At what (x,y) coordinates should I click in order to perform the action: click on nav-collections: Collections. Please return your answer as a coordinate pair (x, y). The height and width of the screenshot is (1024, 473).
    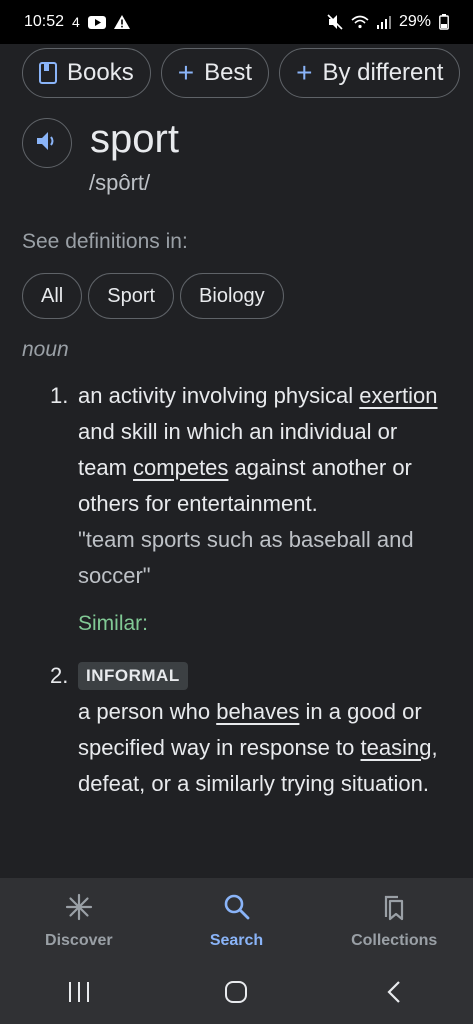
    Looking at the image, I should click on (394, 921).